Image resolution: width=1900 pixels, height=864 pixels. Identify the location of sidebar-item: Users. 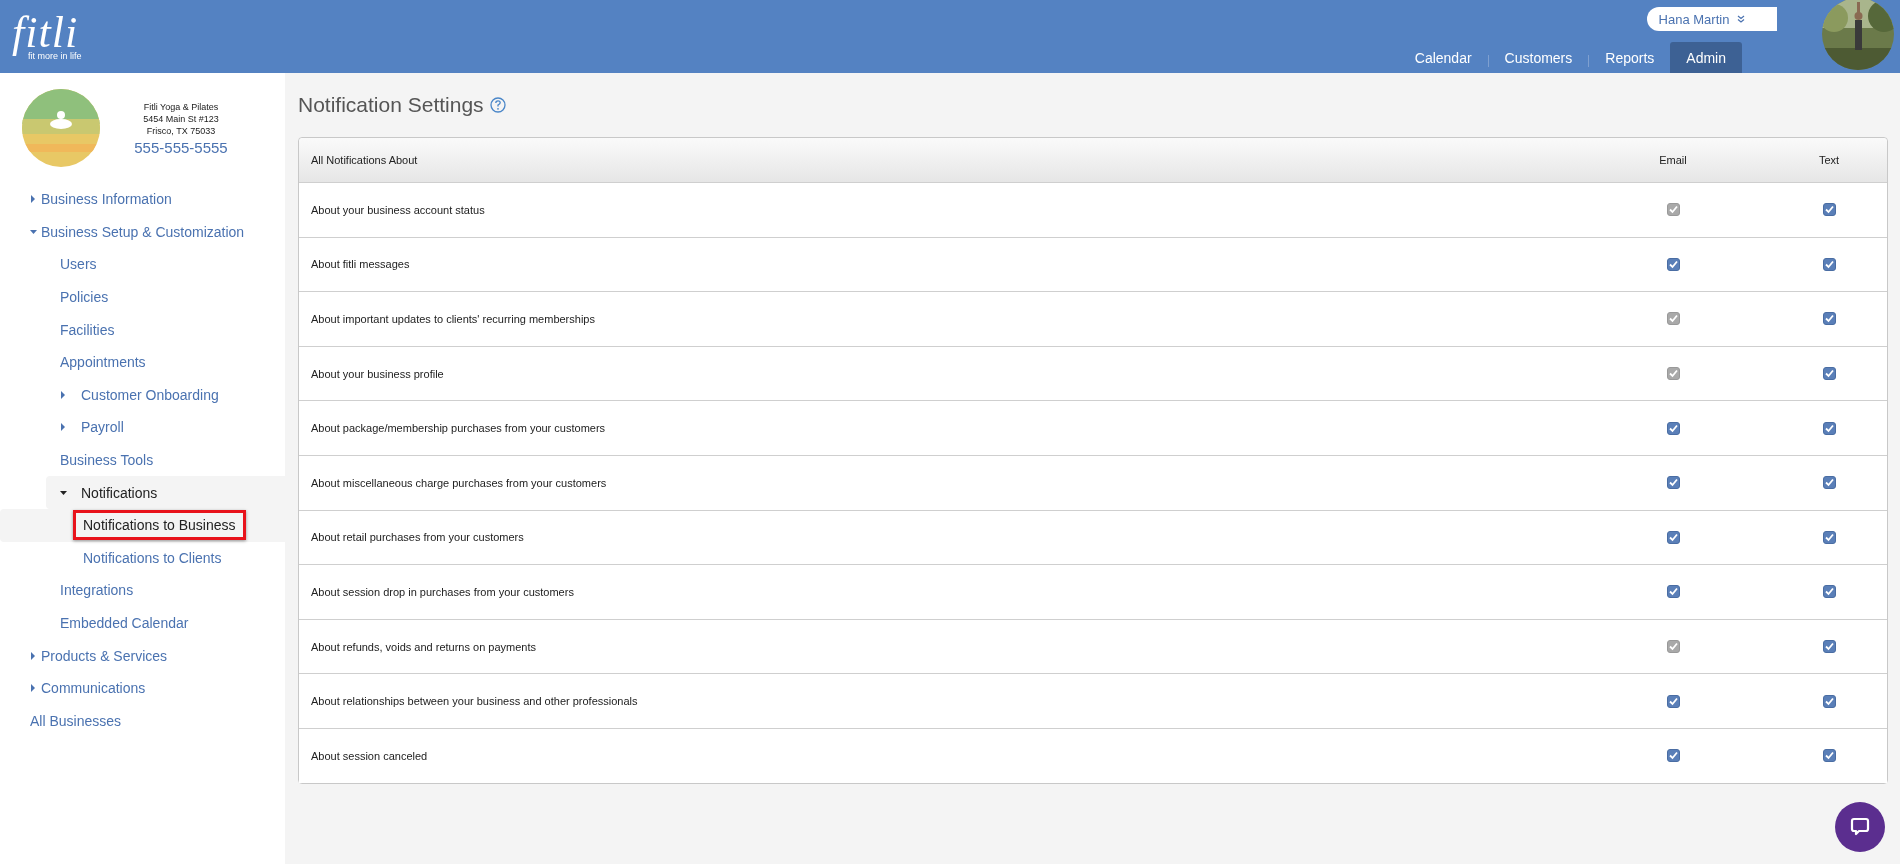
(78, 264).